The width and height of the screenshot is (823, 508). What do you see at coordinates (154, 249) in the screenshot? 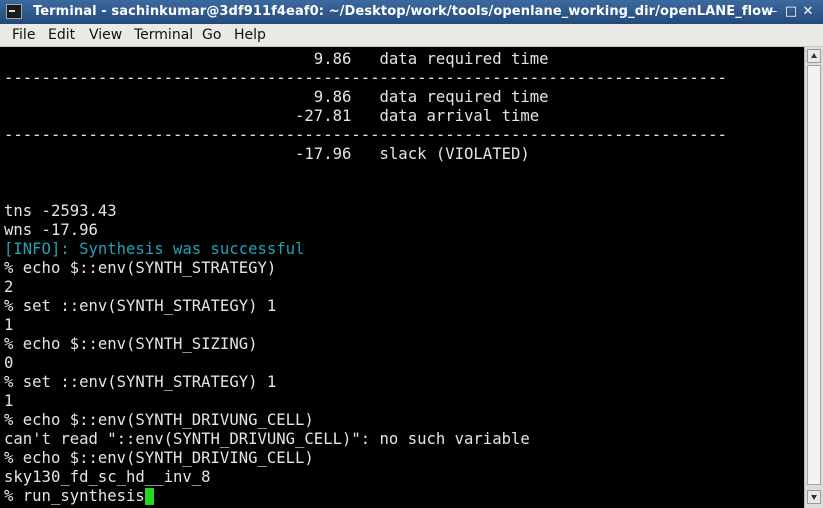
I see `info-message: [INFO]: Synthesis was successful` at bounding box center [154, 249].